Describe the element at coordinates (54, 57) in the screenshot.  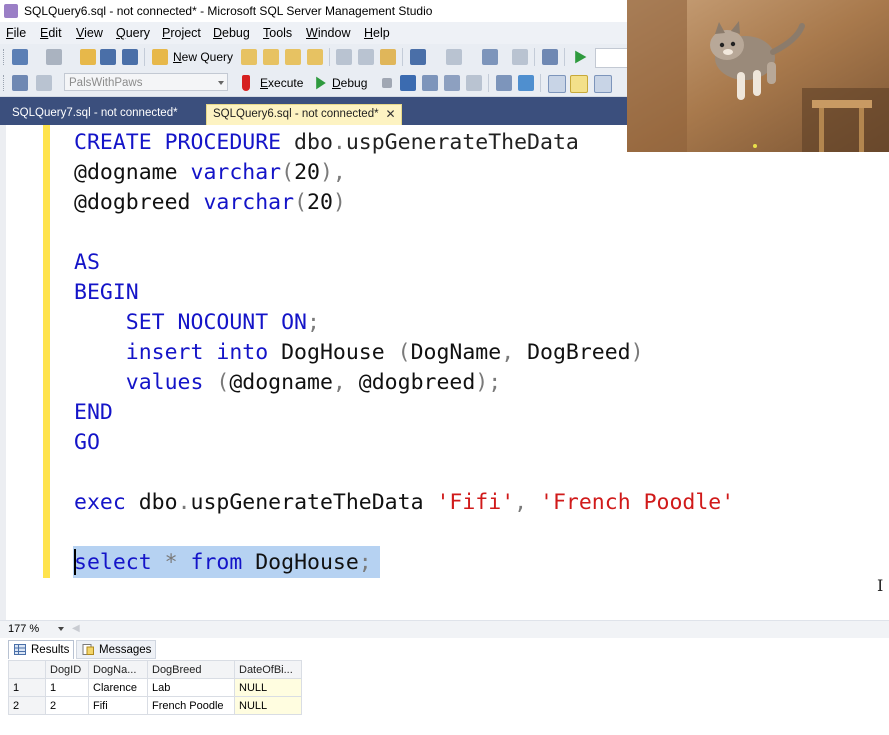
I see `add-item-icon` at that location.